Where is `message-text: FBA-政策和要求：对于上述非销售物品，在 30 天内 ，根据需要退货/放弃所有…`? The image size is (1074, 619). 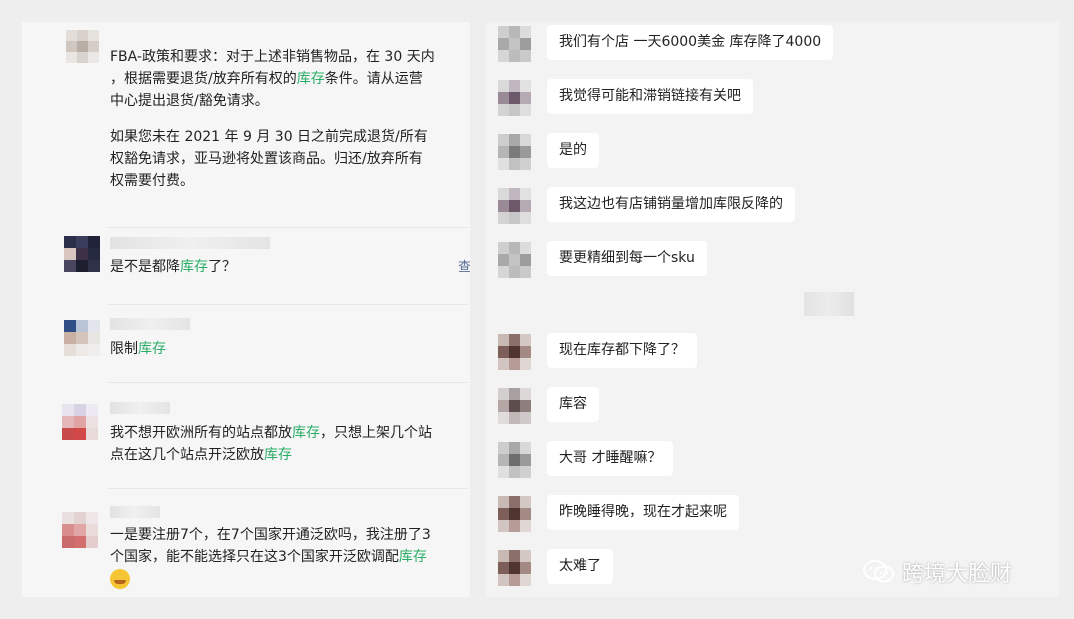 message-text: FBA-政策和要求：对于上述非销售物品，在 30 天内 ，根据需要退货/放弃所有… is located at coordinates (272, 119).